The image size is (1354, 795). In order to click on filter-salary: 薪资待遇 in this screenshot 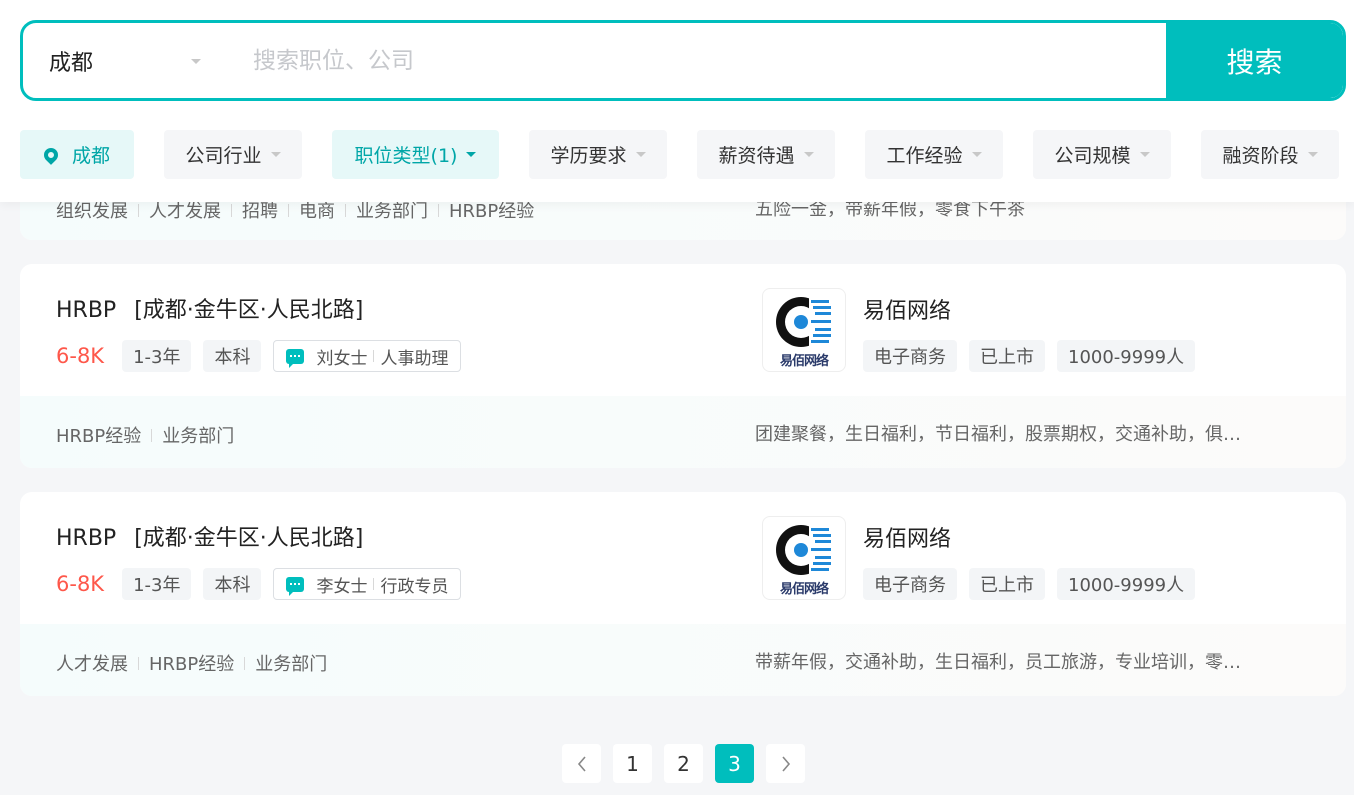, I will do `click(766, 154)`.